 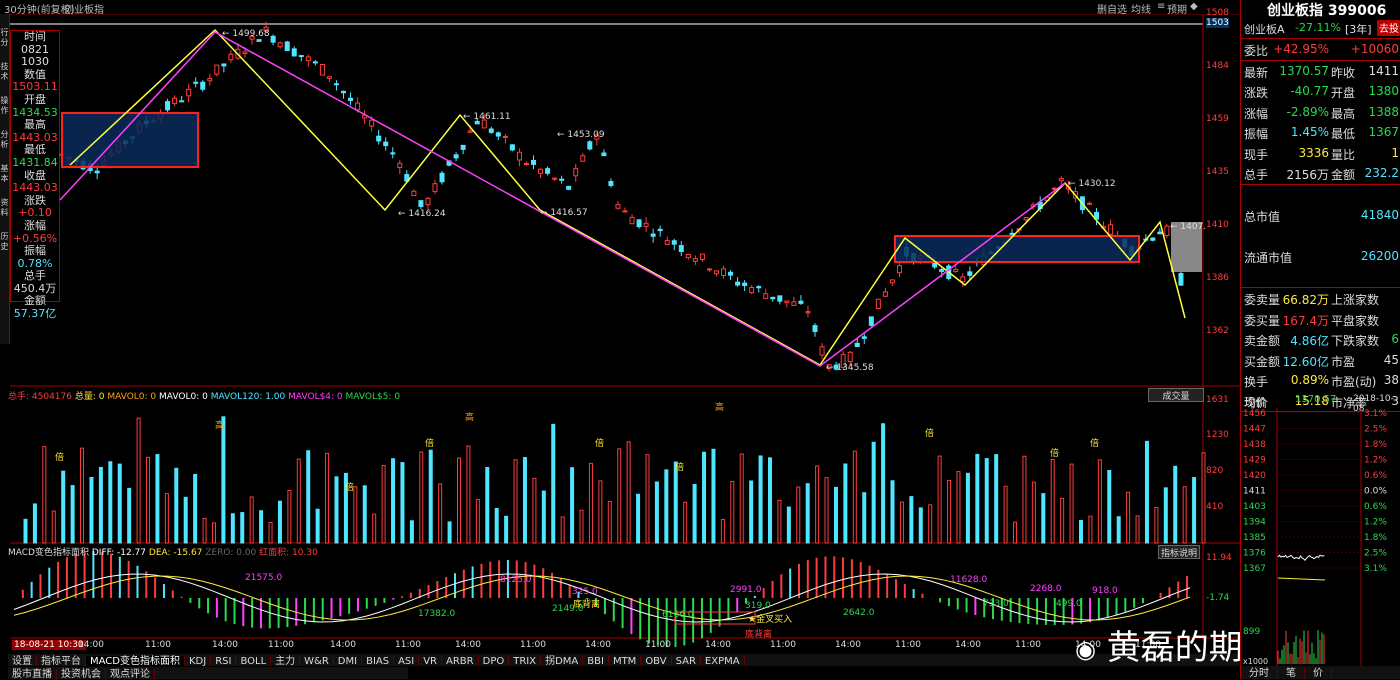 I want to click on price-annotation: ← 1416.24, so click(x=422, y=214).